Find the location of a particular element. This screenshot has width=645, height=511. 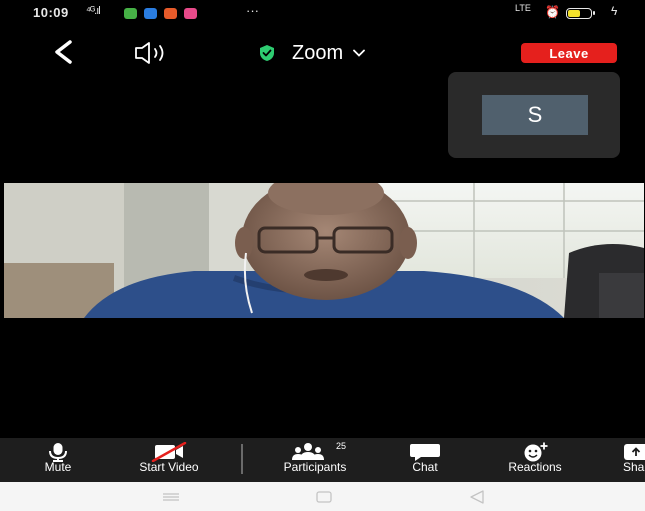

chevron-down-icon is located at coordinates (359, 53).